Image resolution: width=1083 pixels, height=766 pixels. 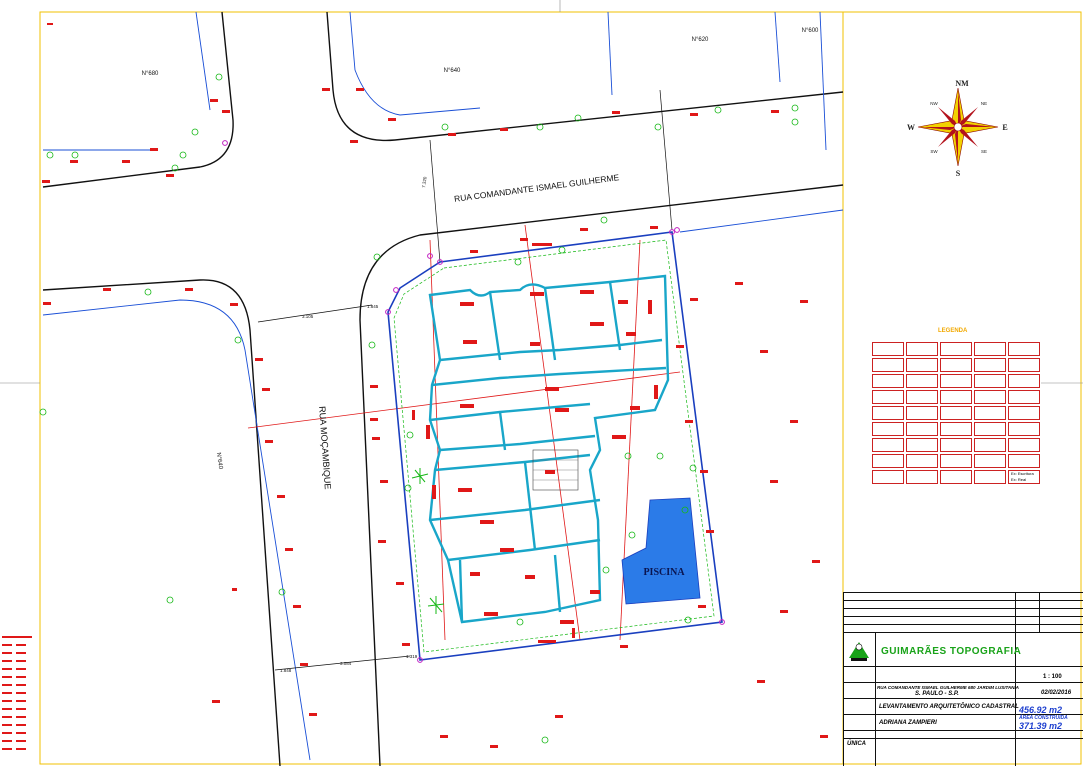 I want to click on compass-se: SE, so click(x=984, y=151).